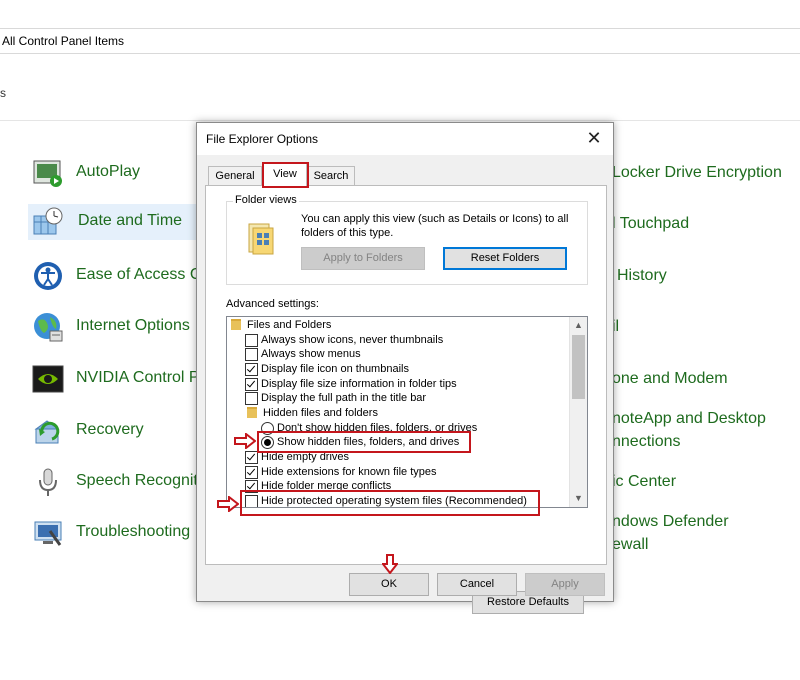 The height and width of the screenshot is (680, 800). What do you see at coordinates (390, 564) in the screenshot?
I see `arrow-down-icon` at bounding box center [390, 564].